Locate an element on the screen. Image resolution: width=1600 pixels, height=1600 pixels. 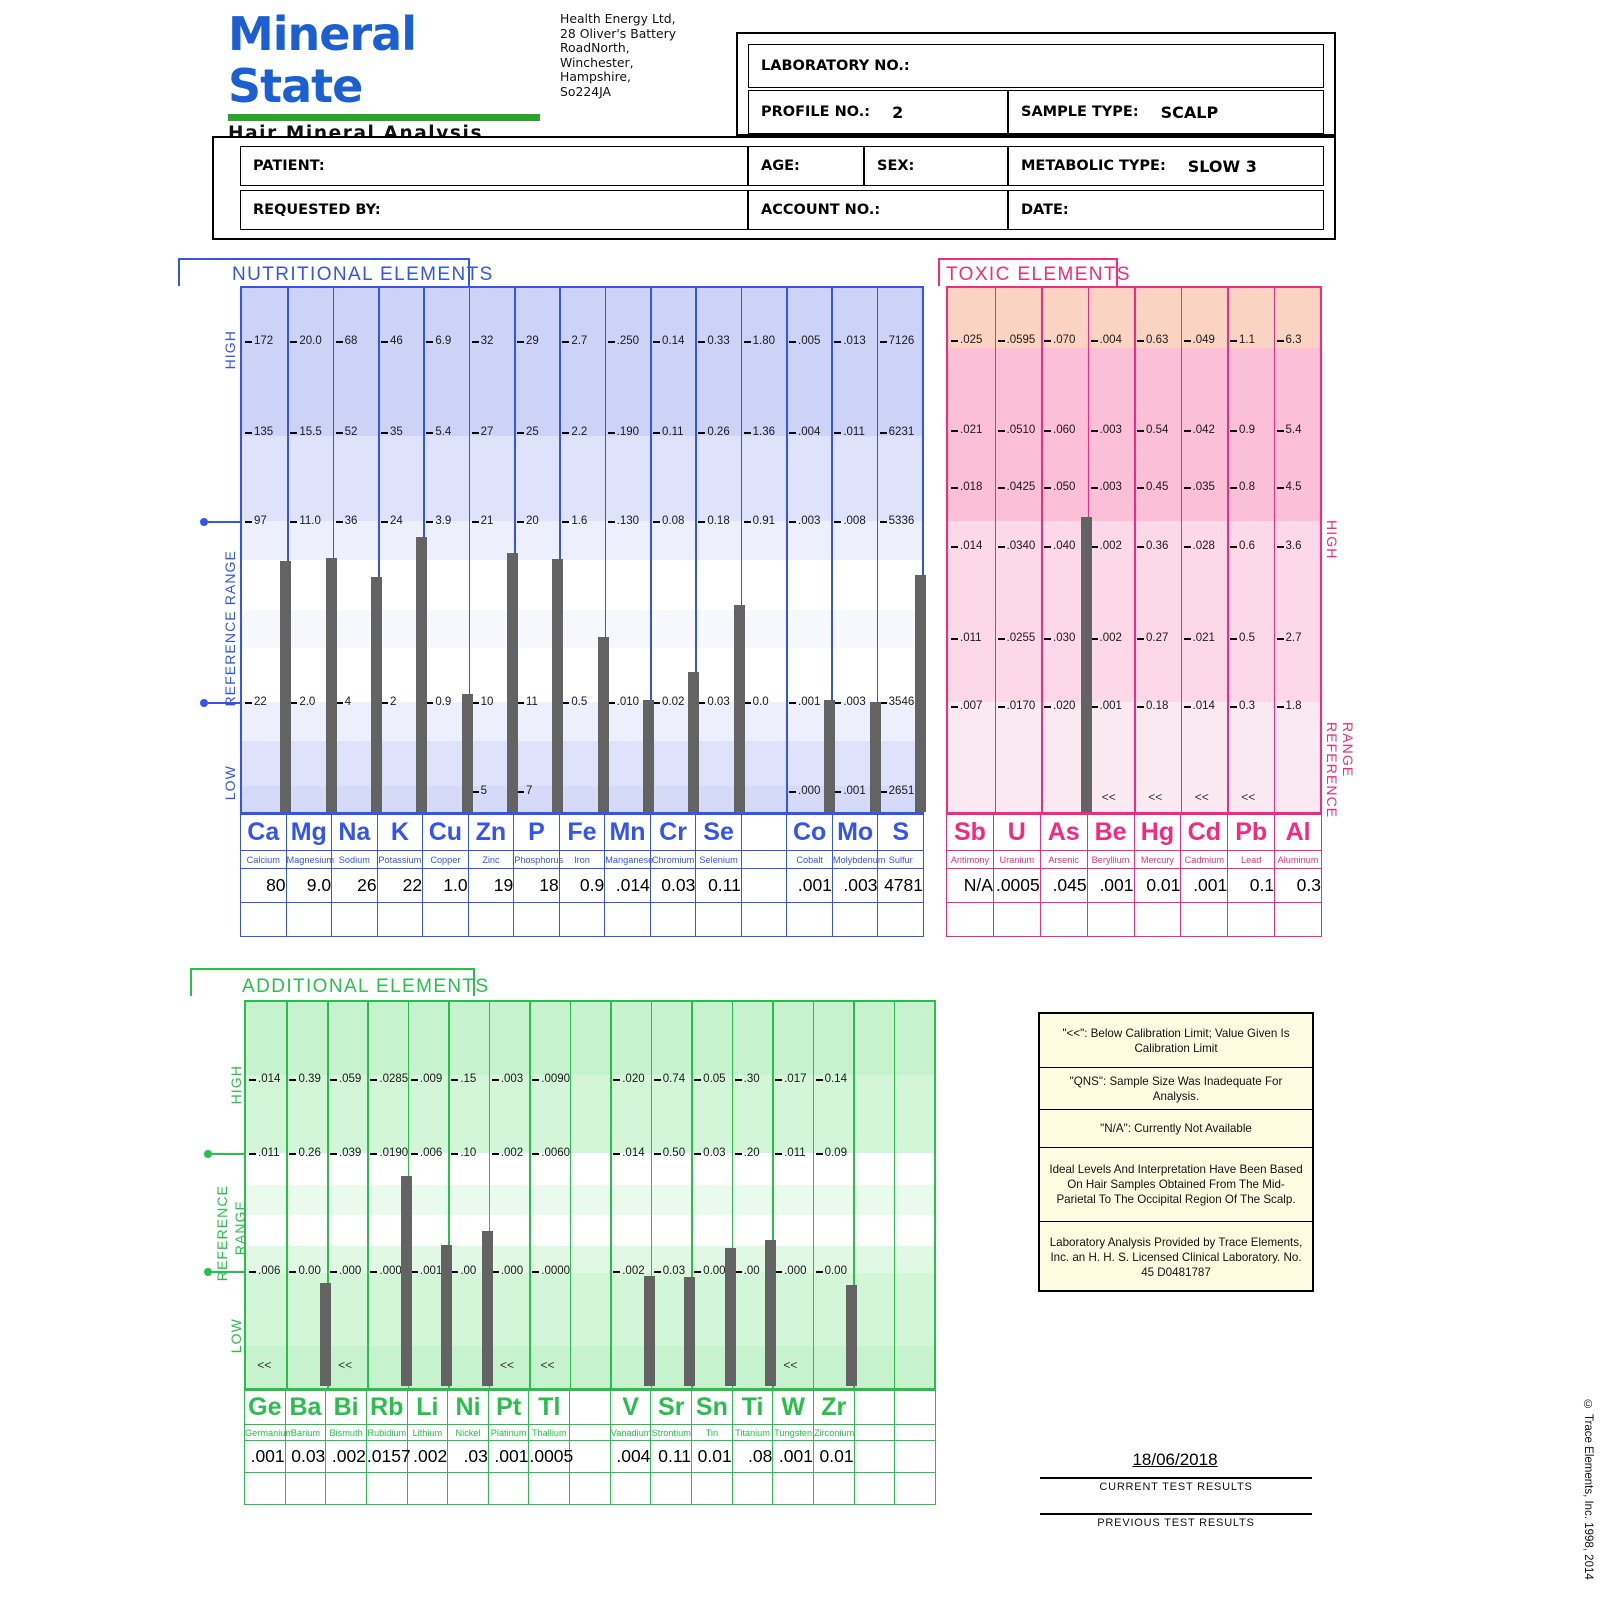
axis-tick-label: 35 is located at coordinates (396, 432).